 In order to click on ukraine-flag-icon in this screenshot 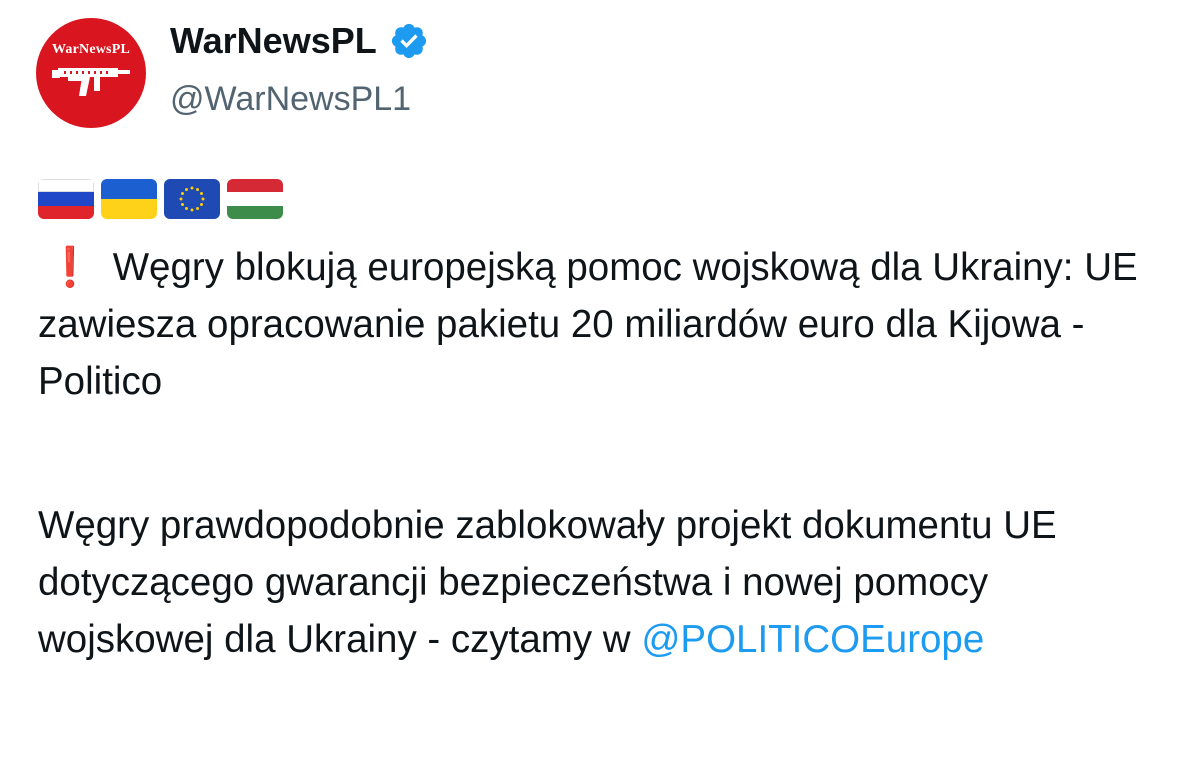, I will do `click(129, 199)`.